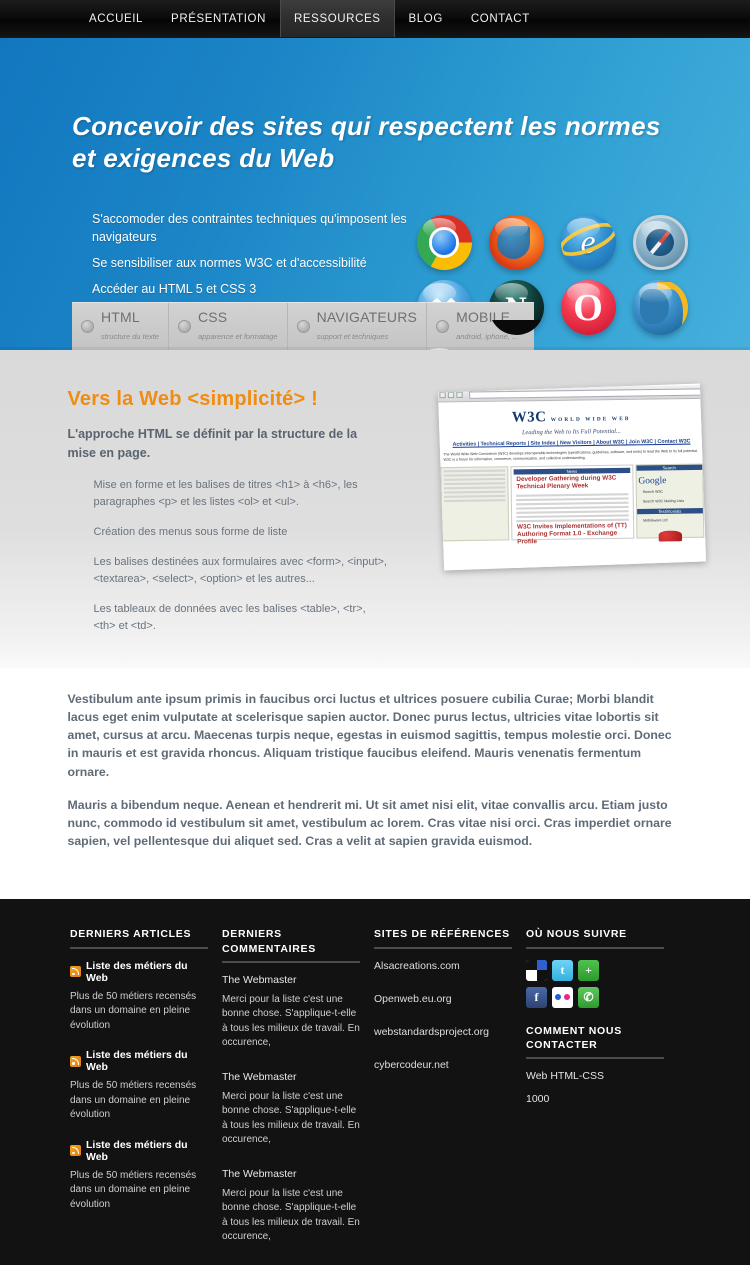 The image size is (750, 1265). Describe the element at coordinates (655, 521) in the screenshot. I see `w3c-sponsor-name: Mobileware Ltd` at that location.